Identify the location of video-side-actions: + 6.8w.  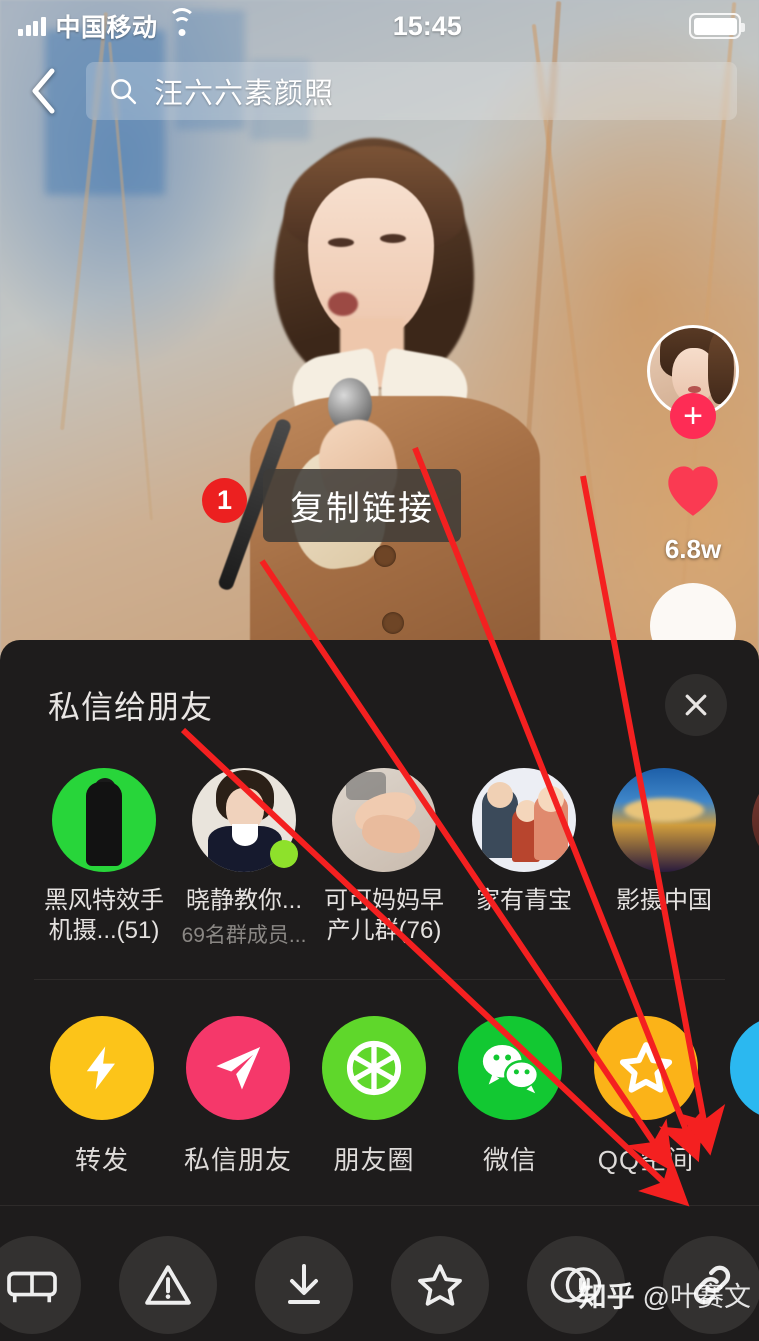
(693, 497).